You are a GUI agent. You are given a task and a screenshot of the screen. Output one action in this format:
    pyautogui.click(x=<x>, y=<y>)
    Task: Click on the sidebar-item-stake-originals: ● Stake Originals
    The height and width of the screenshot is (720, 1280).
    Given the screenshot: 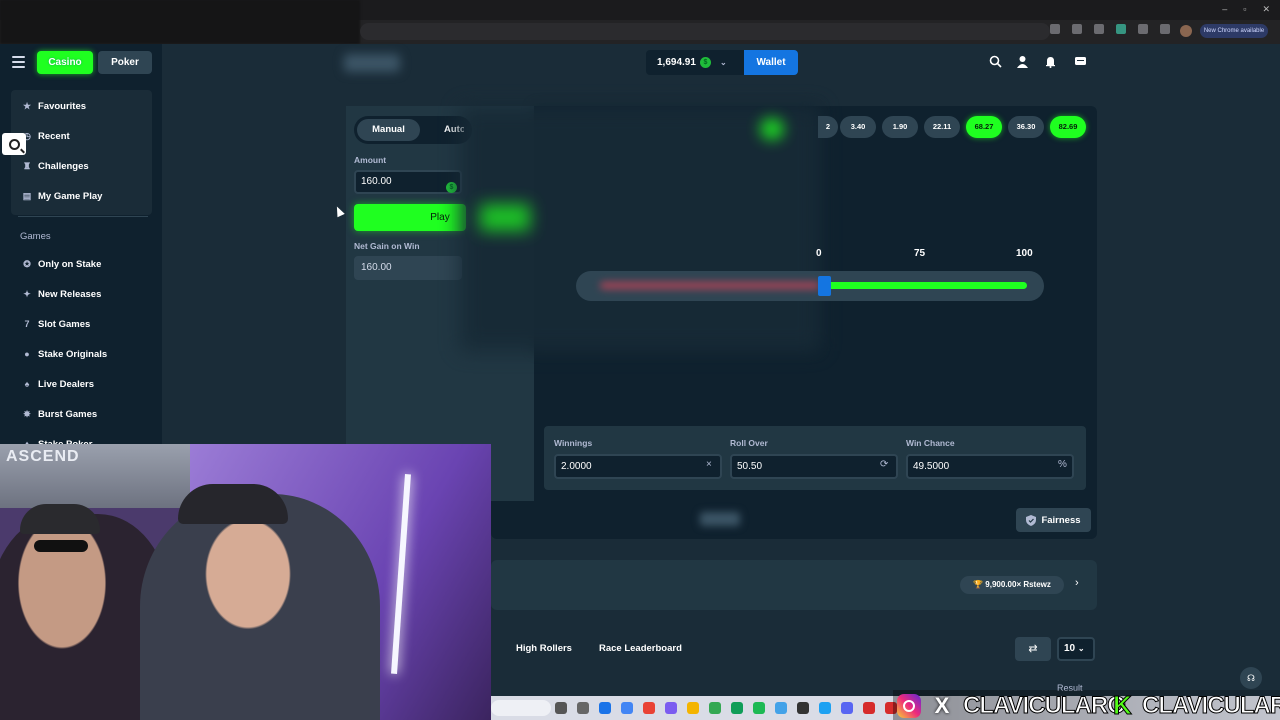 What is the action you would take?
    pyautogui.click(x=64, y=354)
    